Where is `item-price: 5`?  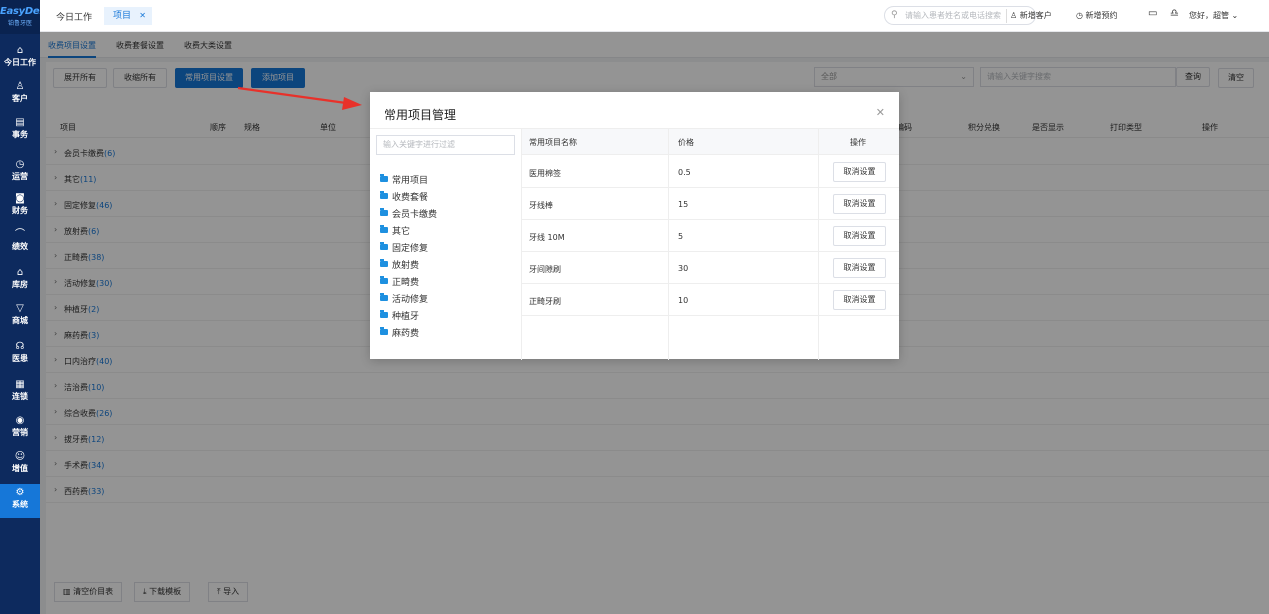 item-price: 5 is located at coordinates (681, 236).